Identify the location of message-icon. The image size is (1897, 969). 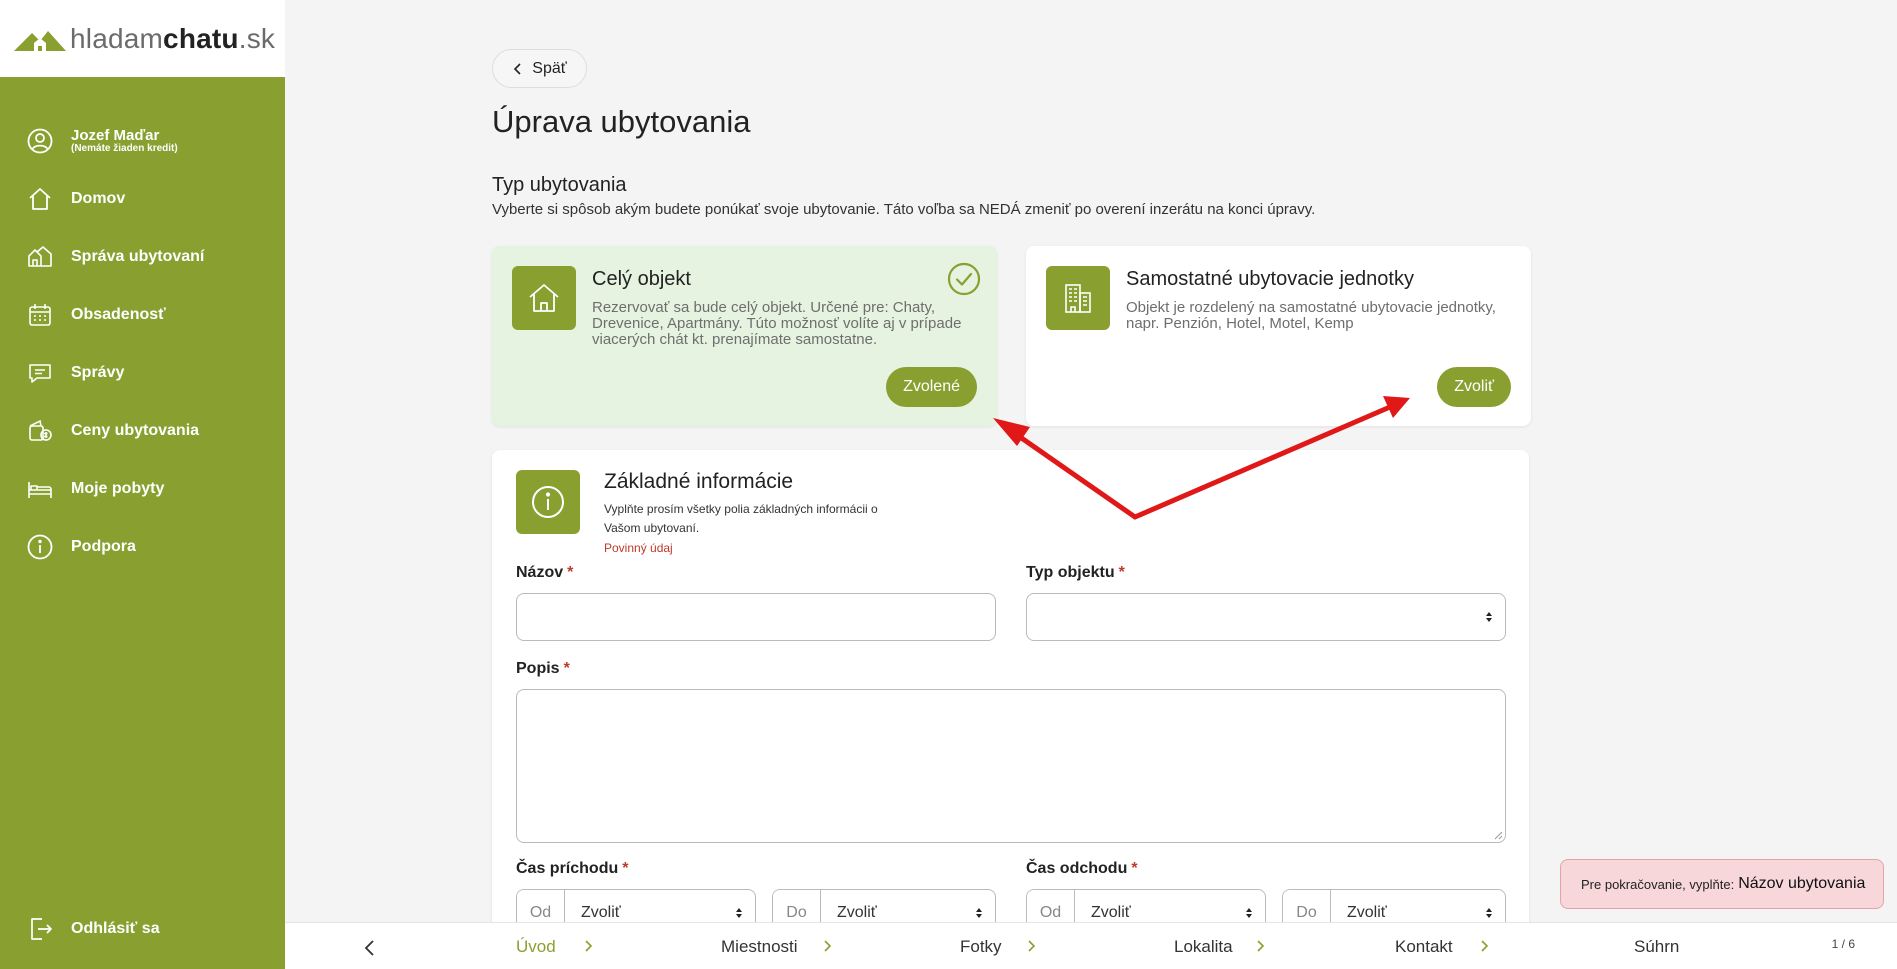
(40, 373).